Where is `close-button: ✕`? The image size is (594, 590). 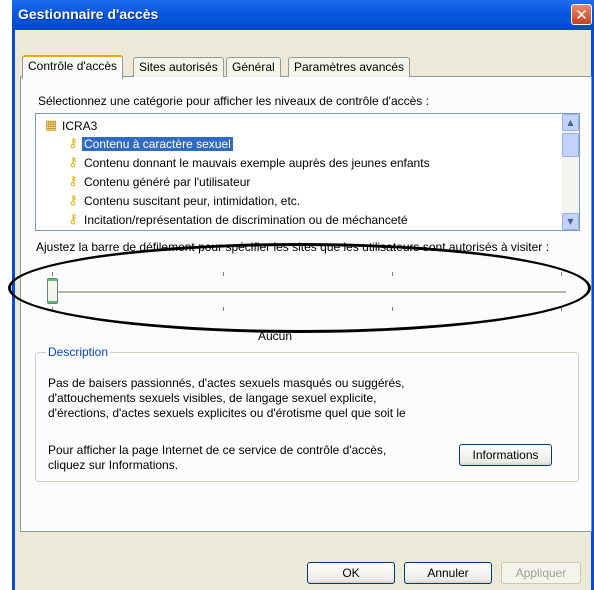 close-button: ✕ is located at coordinates (581, 14).